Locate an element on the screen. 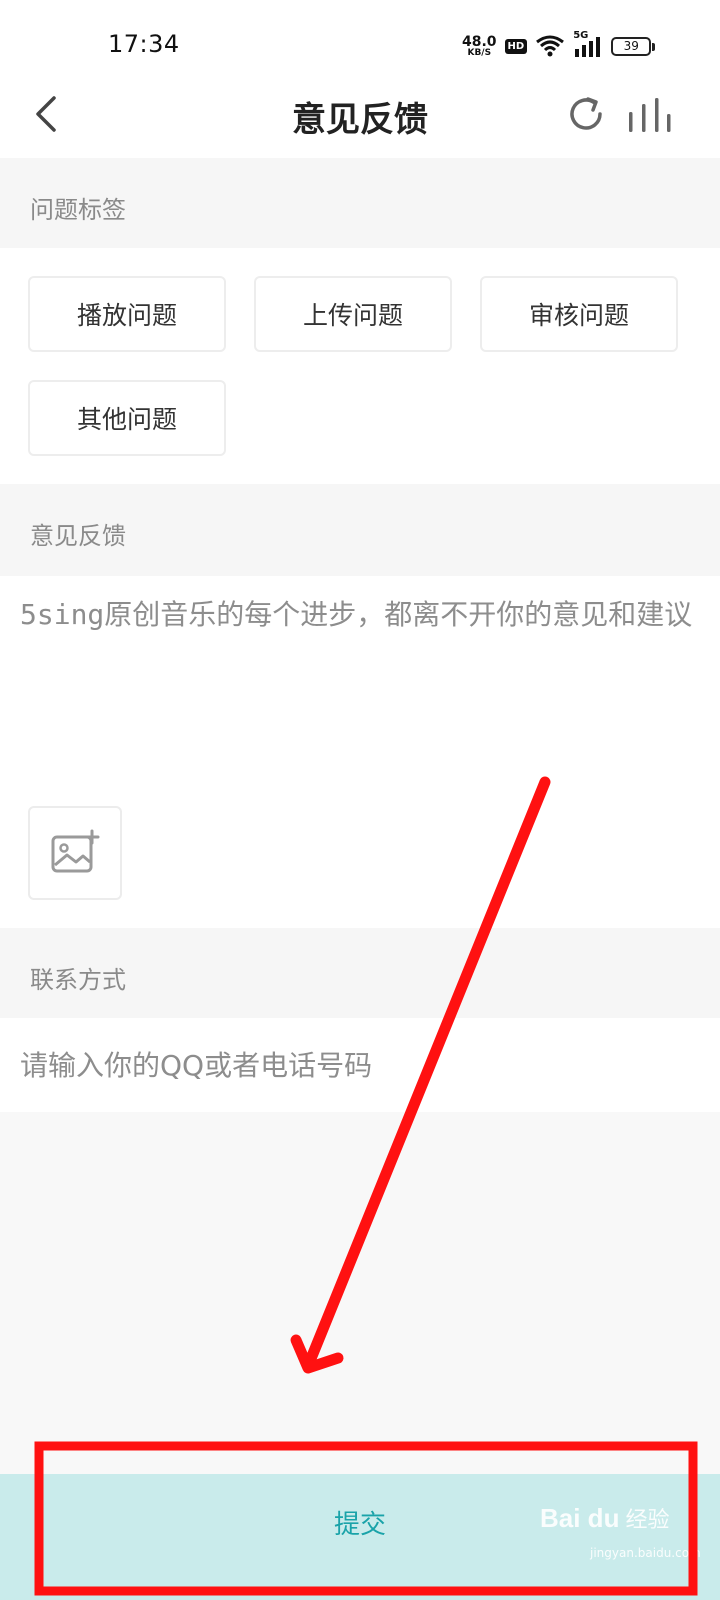  cellular-signal: 5G is located at coordinates (588, 44).